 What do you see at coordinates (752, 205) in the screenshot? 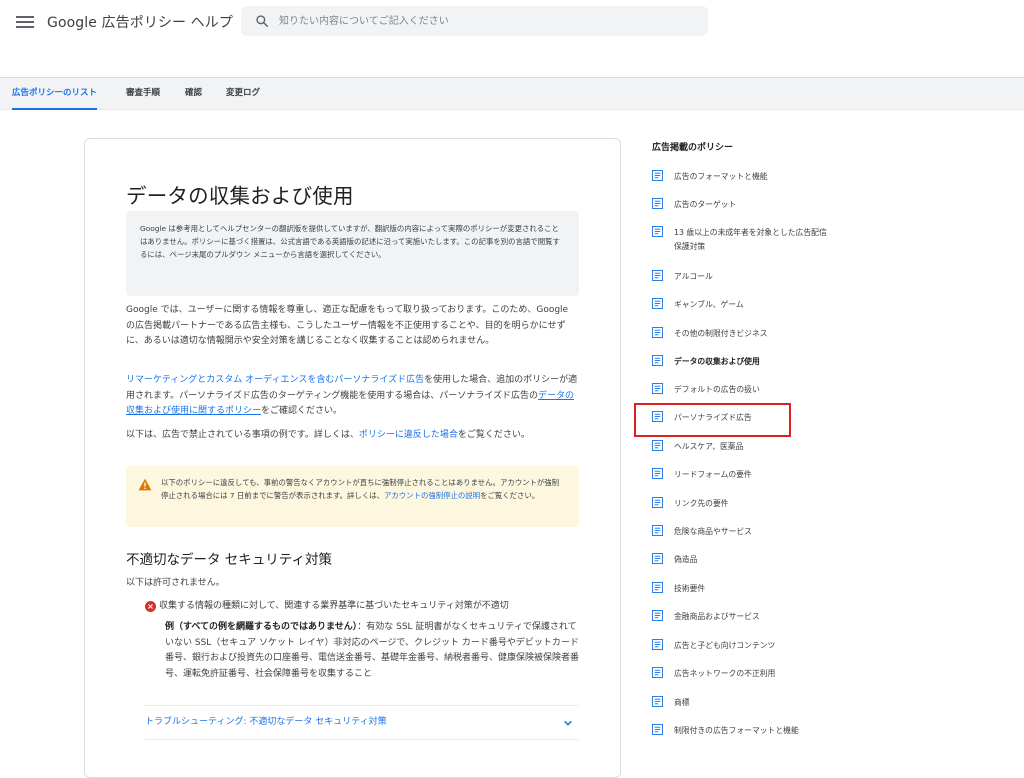
I see `sidebar-item-ad-targeting: 広告のターゲット` at bounding box center [752, 205].